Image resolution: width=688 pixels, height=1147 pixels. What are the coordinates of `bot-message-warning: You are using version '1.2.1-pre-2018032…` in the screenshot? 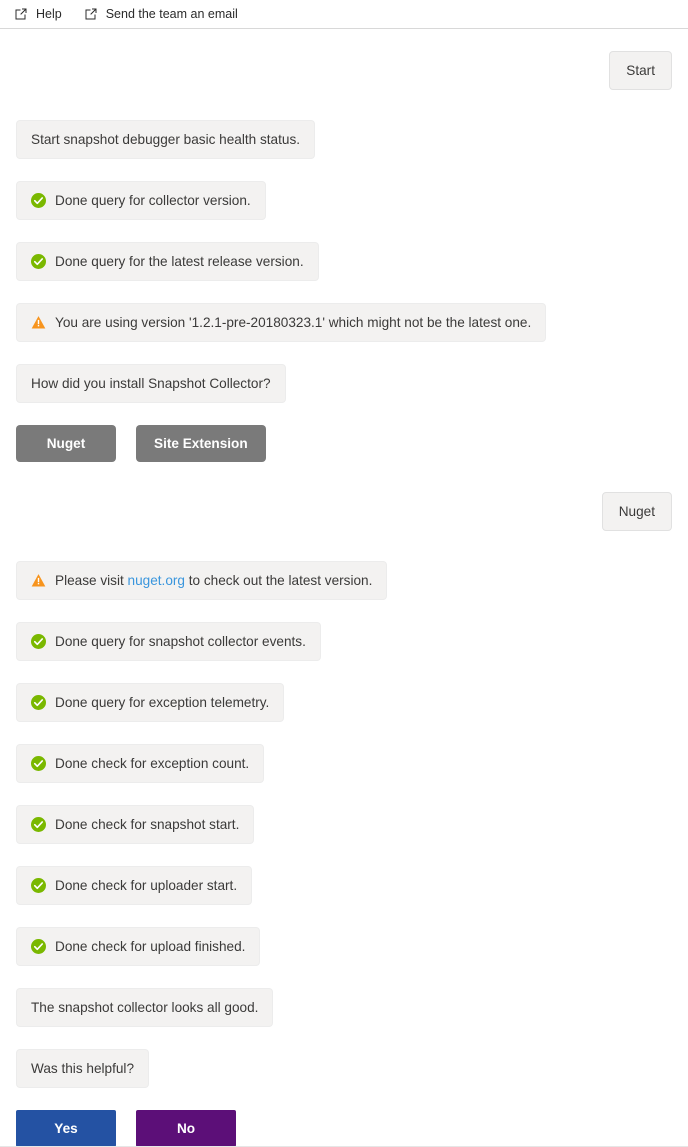 It's located at (281, 322).